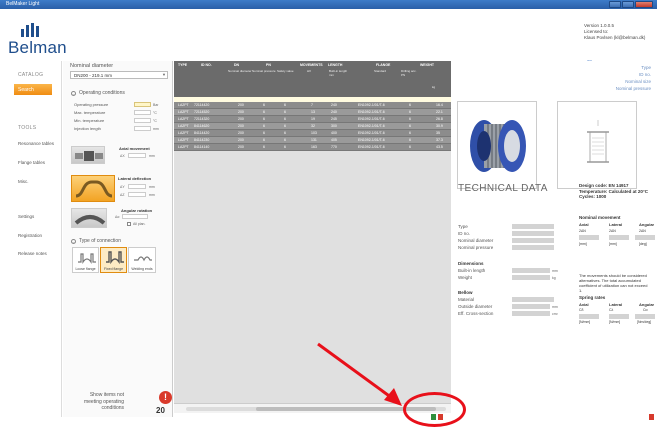 The width and height of the screenshot is (657, 427). What do you see at coordinates (476, 247) in the screenshot?
I see `label-nominal-pressure: Nominal pressure` at bounding box center [476, 247].